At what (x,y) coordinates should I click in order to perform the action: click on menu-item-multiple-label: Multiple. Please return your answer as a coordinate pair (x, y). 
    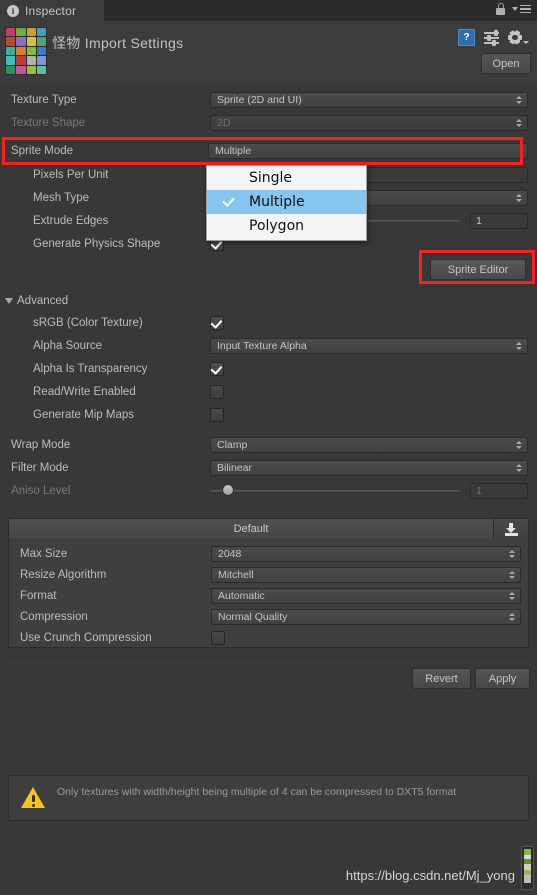
    Looking at the image, I should click on (277, 202).